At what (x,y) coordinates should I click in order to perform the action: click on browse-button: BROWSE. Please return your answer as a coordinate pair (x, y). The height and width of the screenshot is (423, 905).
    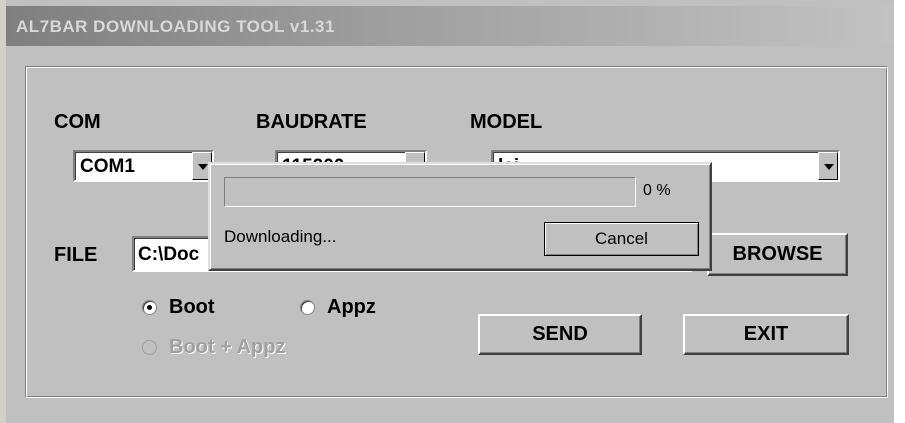
    Looking at the image, I should click on (777, 254).